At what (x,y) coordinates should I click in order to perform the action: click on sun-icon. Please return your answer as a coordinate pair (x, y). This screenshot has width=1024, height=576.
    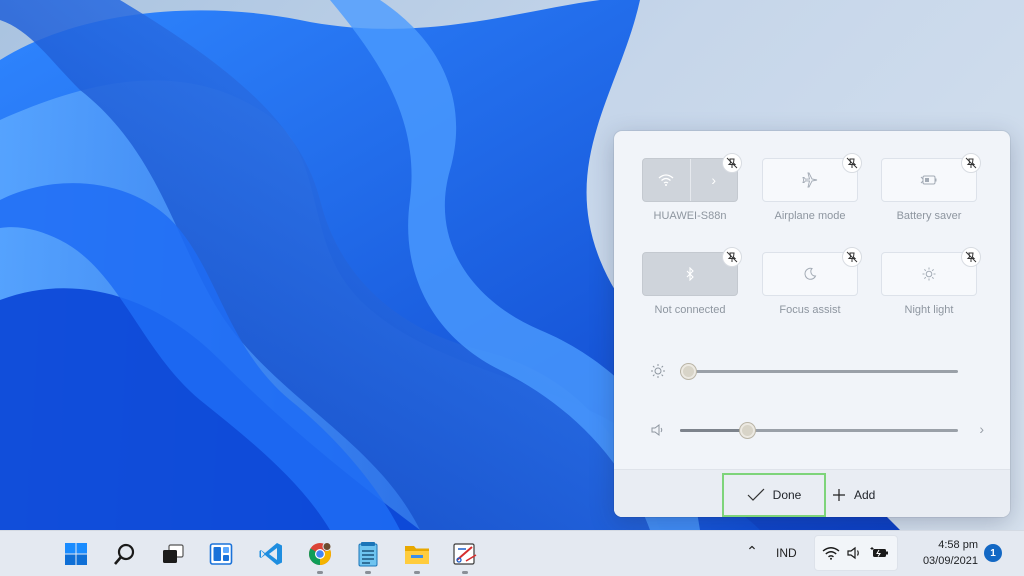
    Looking at the image, I should click on (929, 274).